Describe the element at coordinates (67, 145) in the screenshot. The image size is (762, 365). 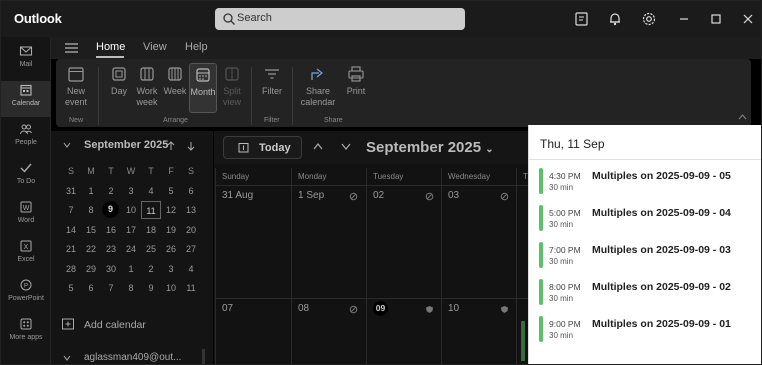
I see `collapse-month-icon` at that location.